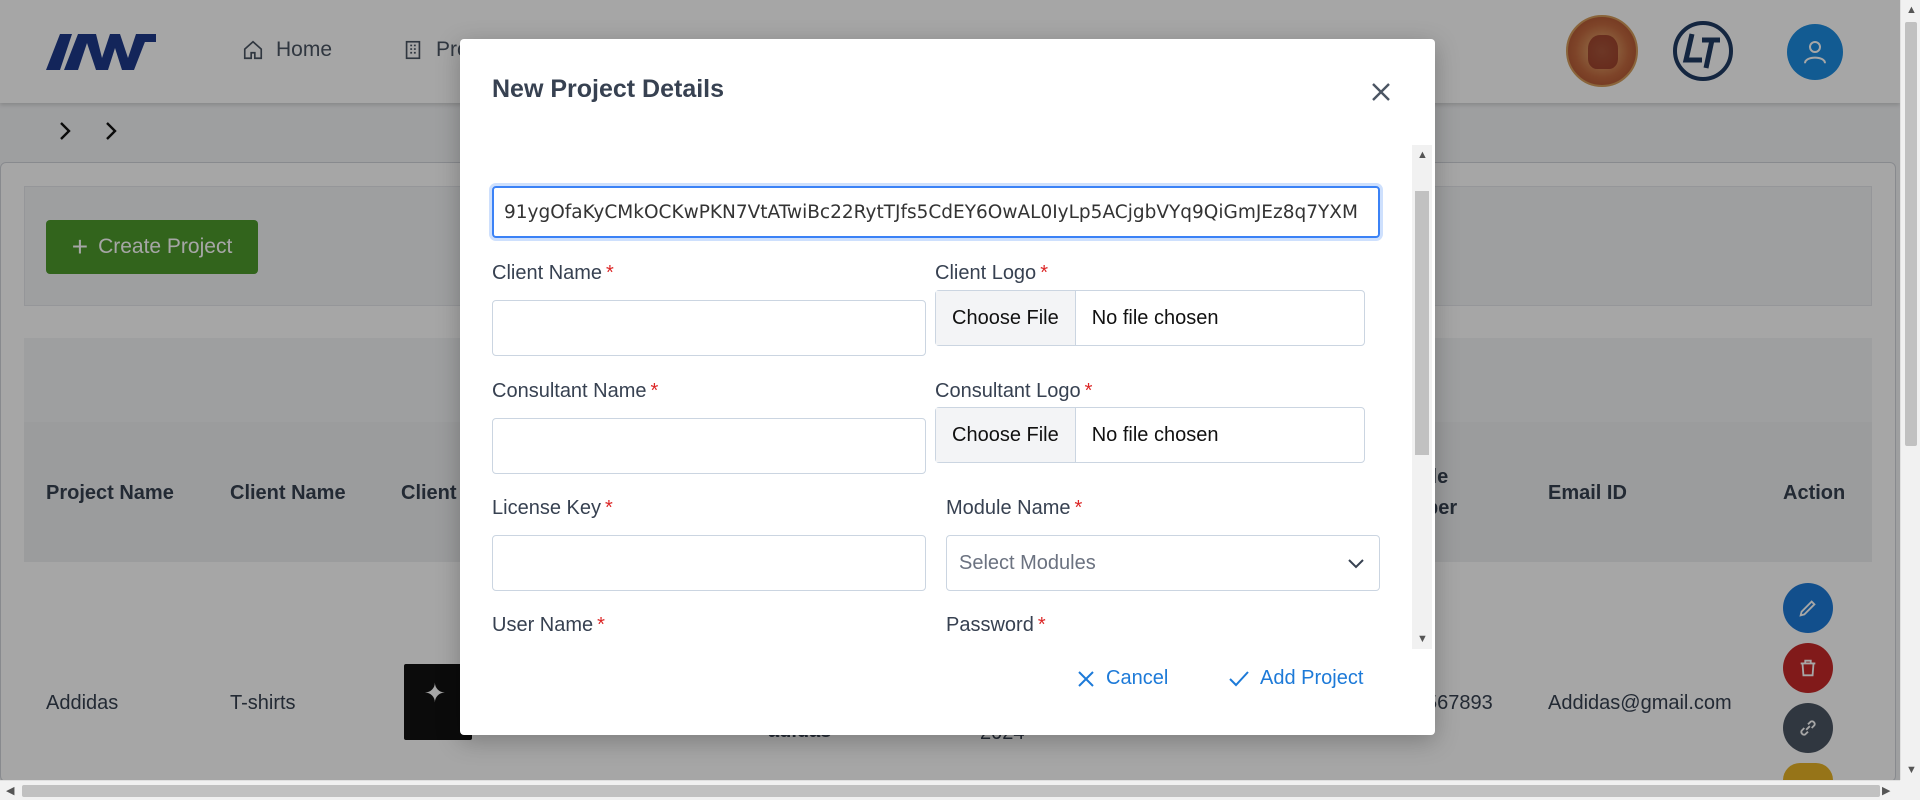 The height and width of the screenshot is (800, 1920). What do you see at coordinates (1356, 564) in the screenshot?
I see `chevron-down-icon` at bounding box center [1356, 564].